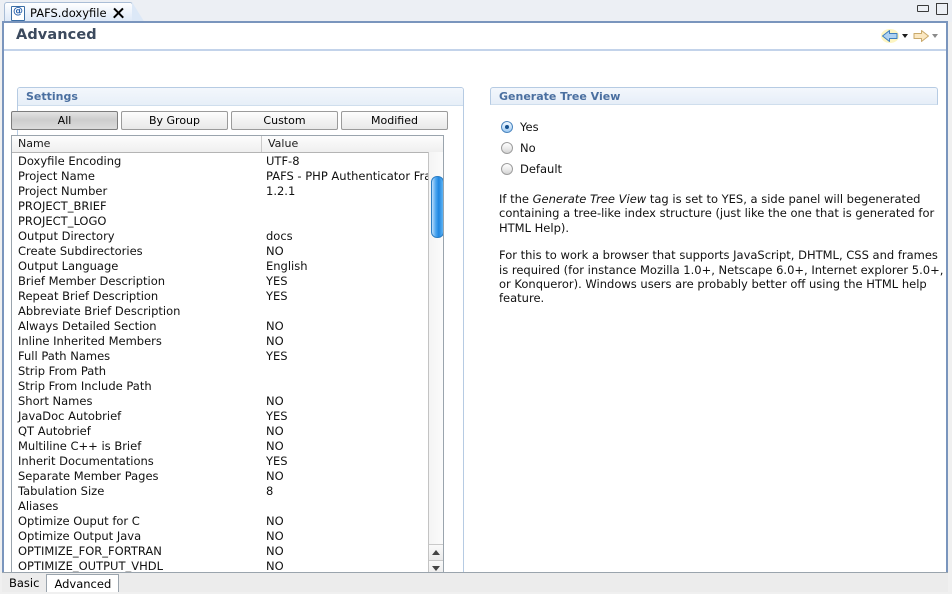 The image size is (952, 594). What do you see at coordinates (227, 385) in the screenshot?
I see `table-row: Strip From Include Path` at bounding box center [227, 385].